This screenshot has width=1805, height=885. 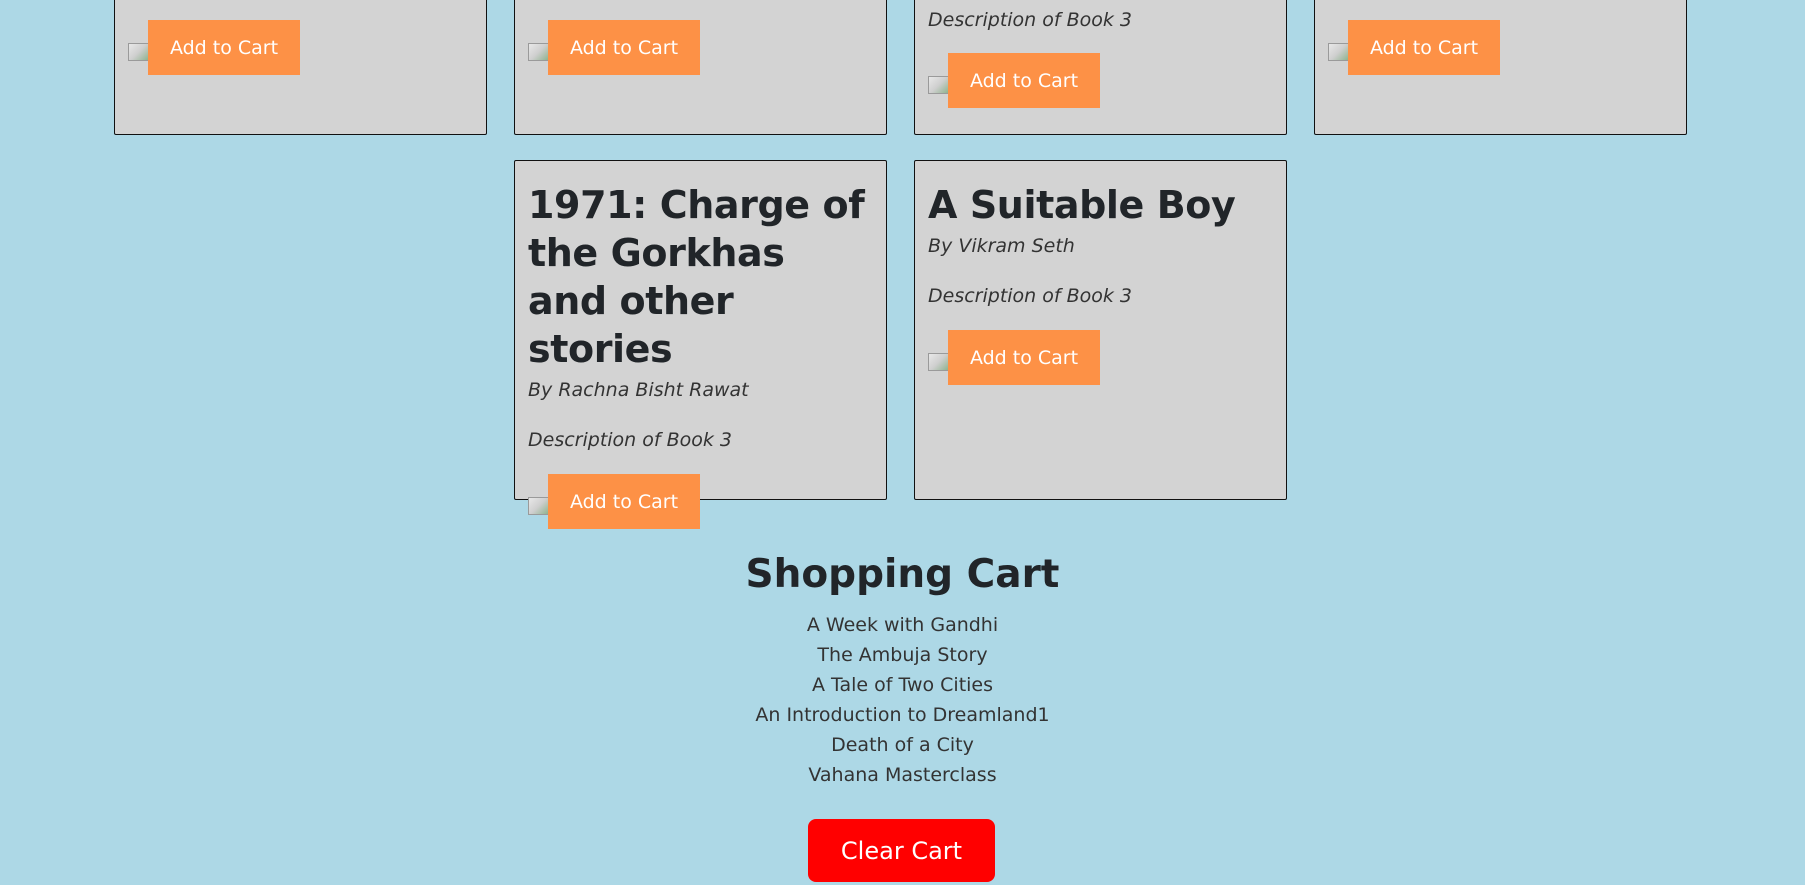 What do you see at coordinates (902, 574) in the screenshot?
I see `cart-title: Shopping Cart` at bounding box center [902, 574].